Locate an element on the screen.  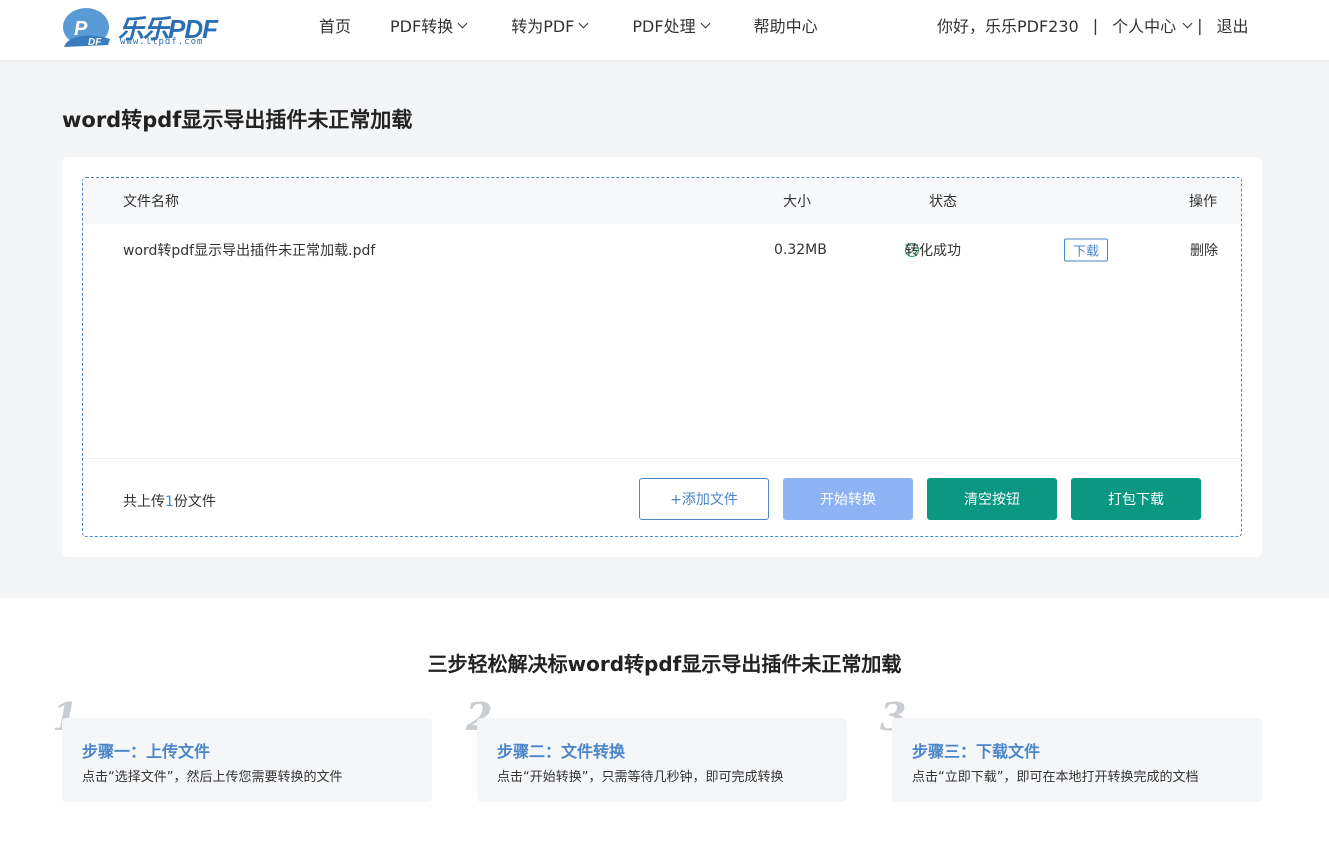
page-title: word转pdf显示导出插件未正常加载 is located at coordinates (237, 120).